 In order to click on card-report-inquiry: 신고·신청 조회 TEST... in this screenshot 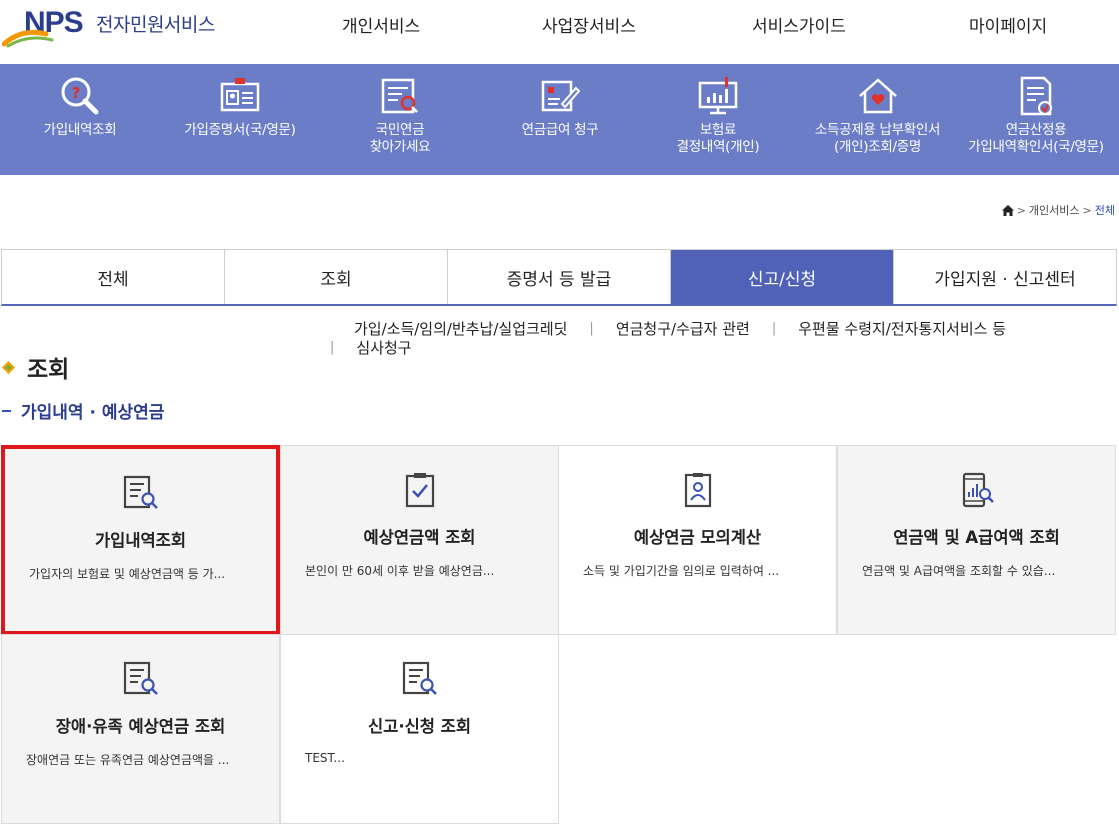, I will do `click(419, 729)`.